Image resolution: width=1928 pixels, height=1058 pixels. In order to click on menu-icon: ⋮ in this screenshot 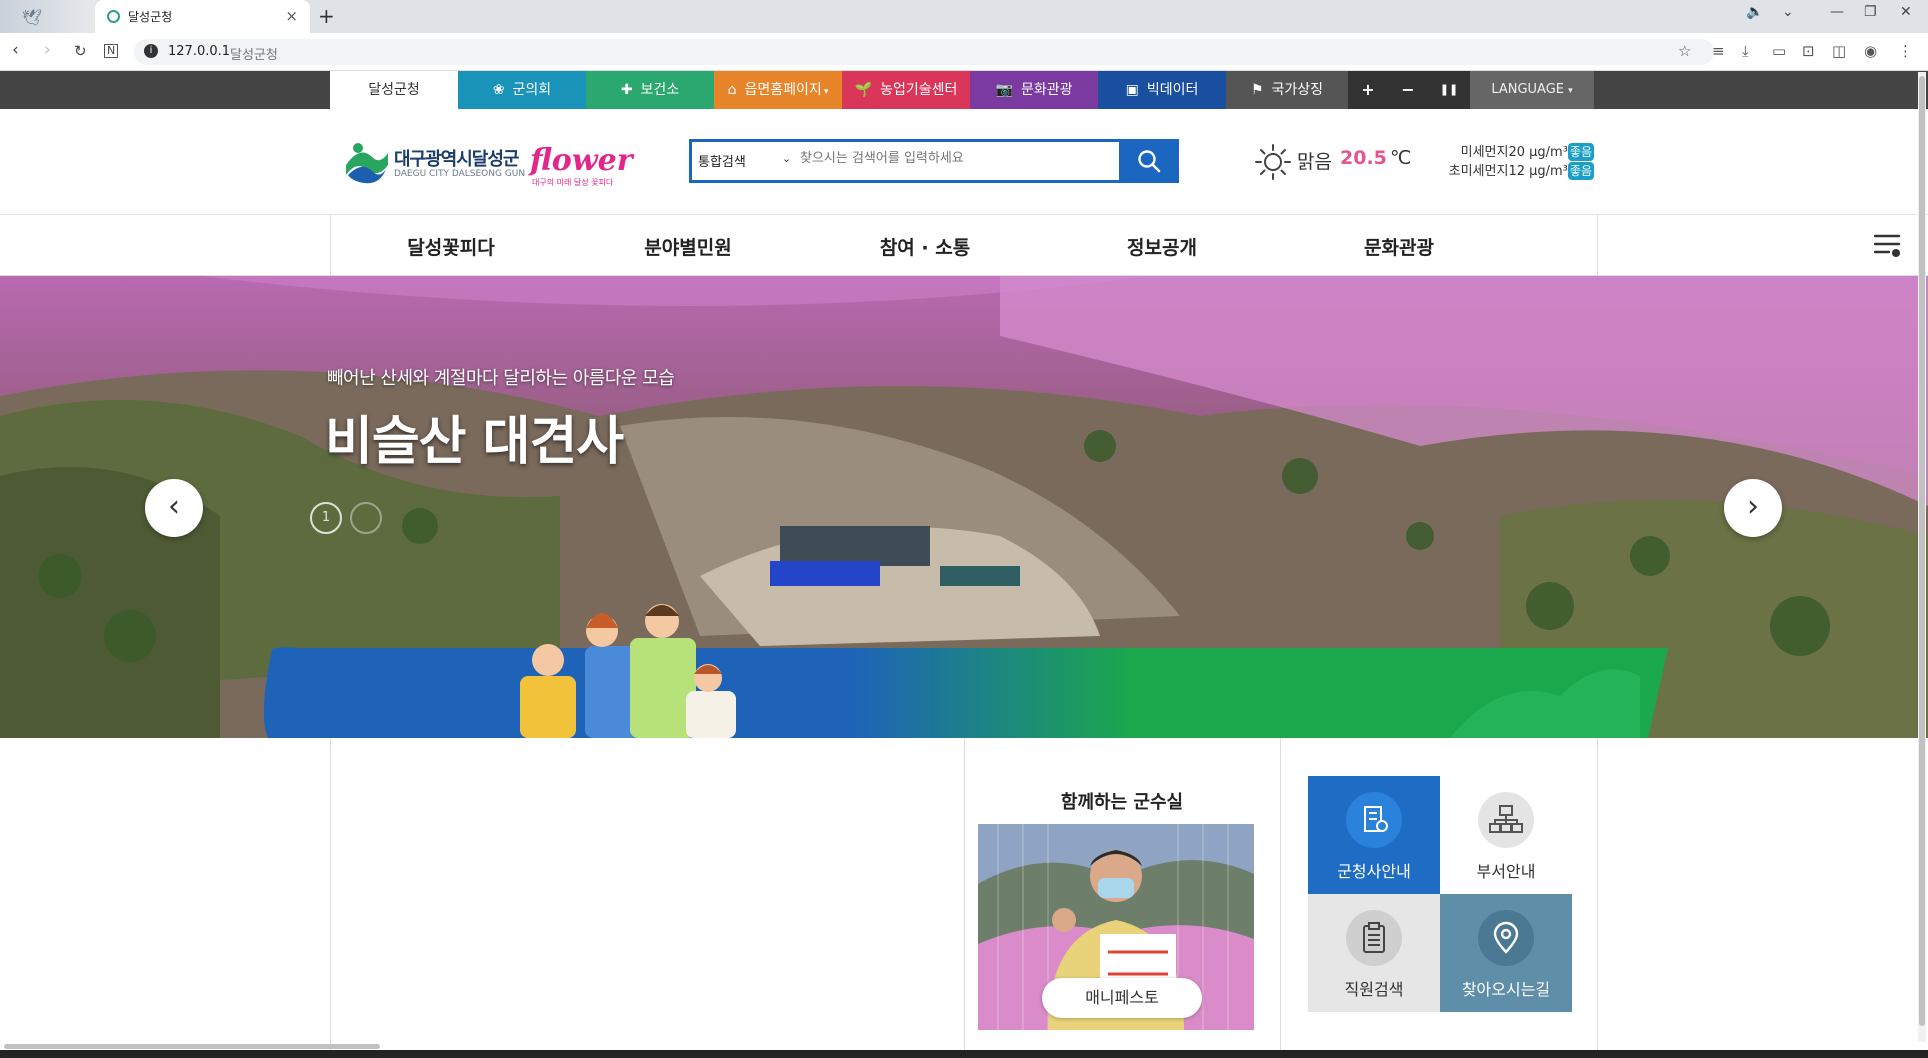, I will do `click(1905, 51)`.